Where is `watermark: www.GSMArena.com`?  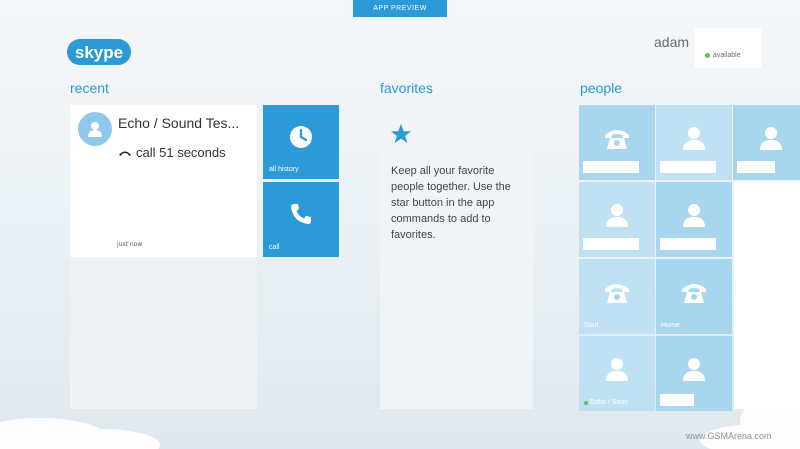 watermark: www.GSMArena.com is located at coordinates (729, 436).